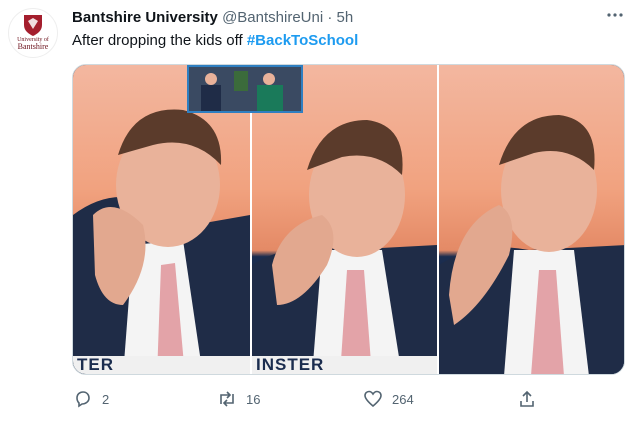 The height and width of the screenshot is (424, 634). Describe the element at coordinates (33, 46) in the screenshot. I see `avatar-caption-bottom: Bantshire` at that location.